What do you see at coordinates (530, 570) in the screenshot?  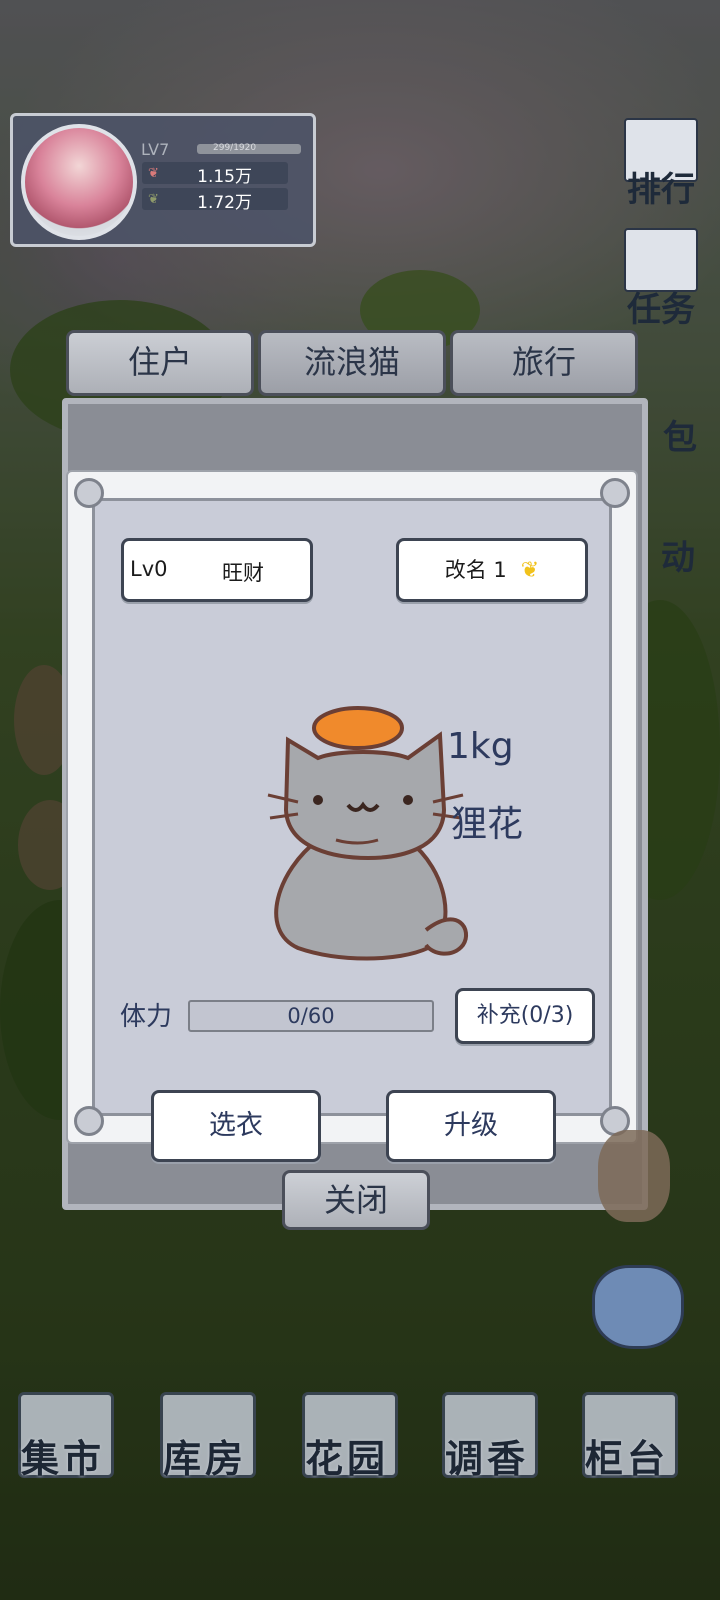 I see `gold-coin-icon: ❦` at bounding box center [530, 570].